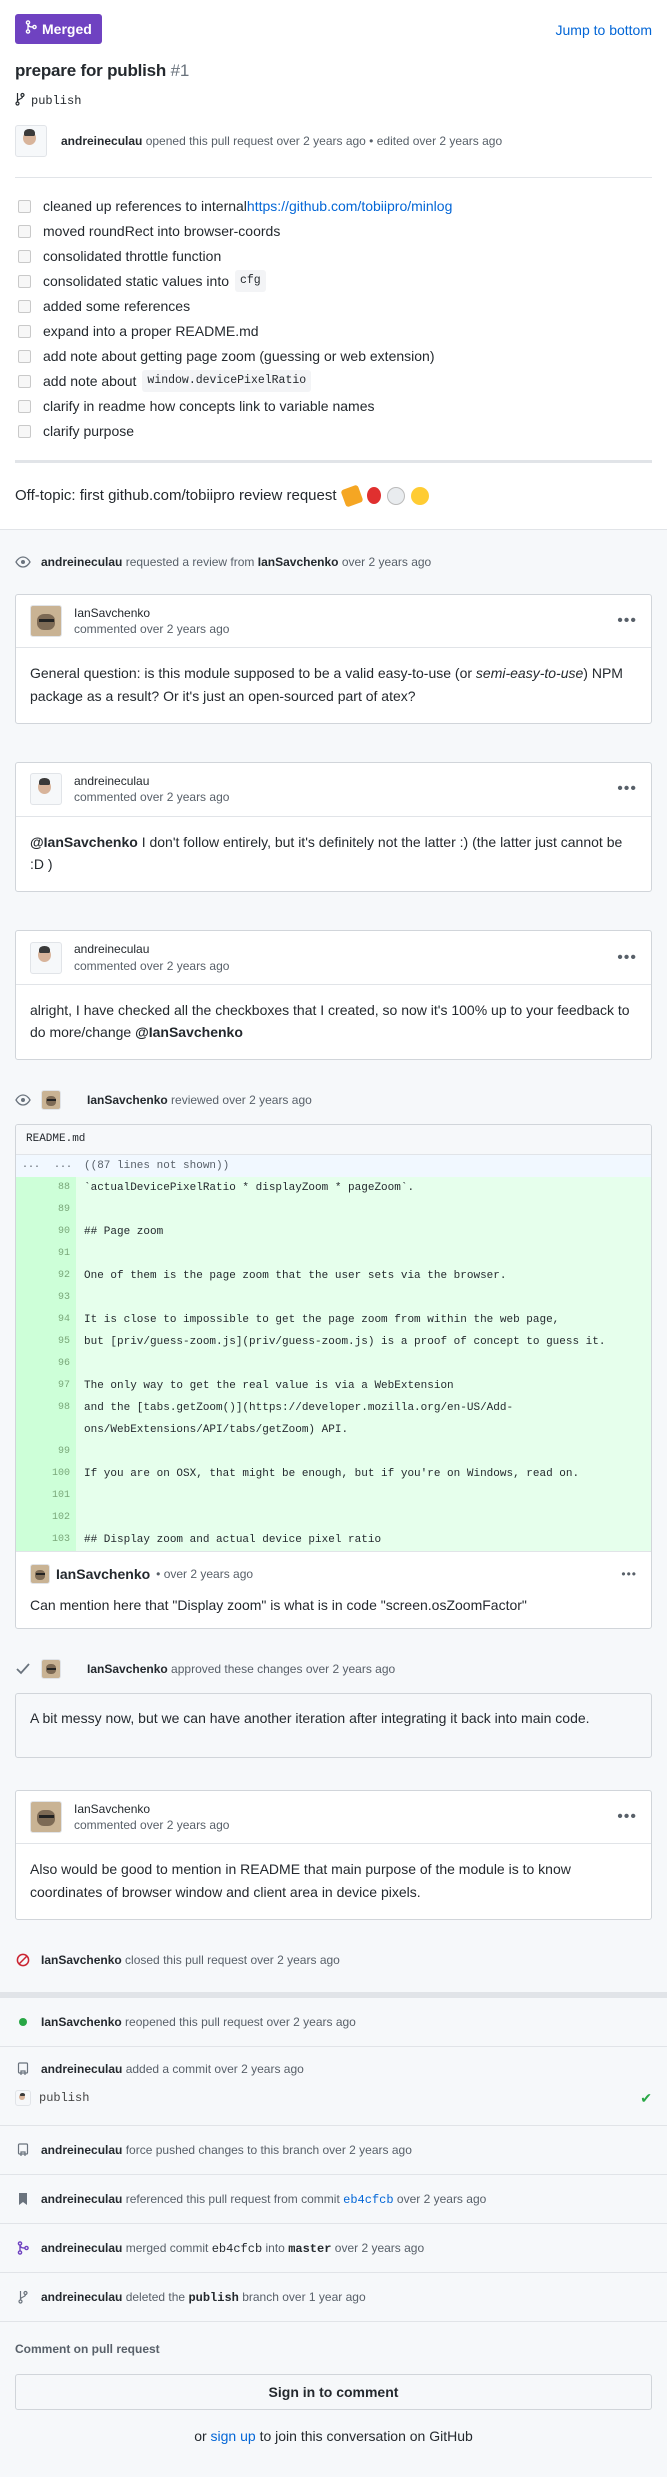 The image size is (667, 2486). What do you see at coordinates (309, 2249) in the screenshot?
I see `branch-name: master` at bounding box center [309, 2249].